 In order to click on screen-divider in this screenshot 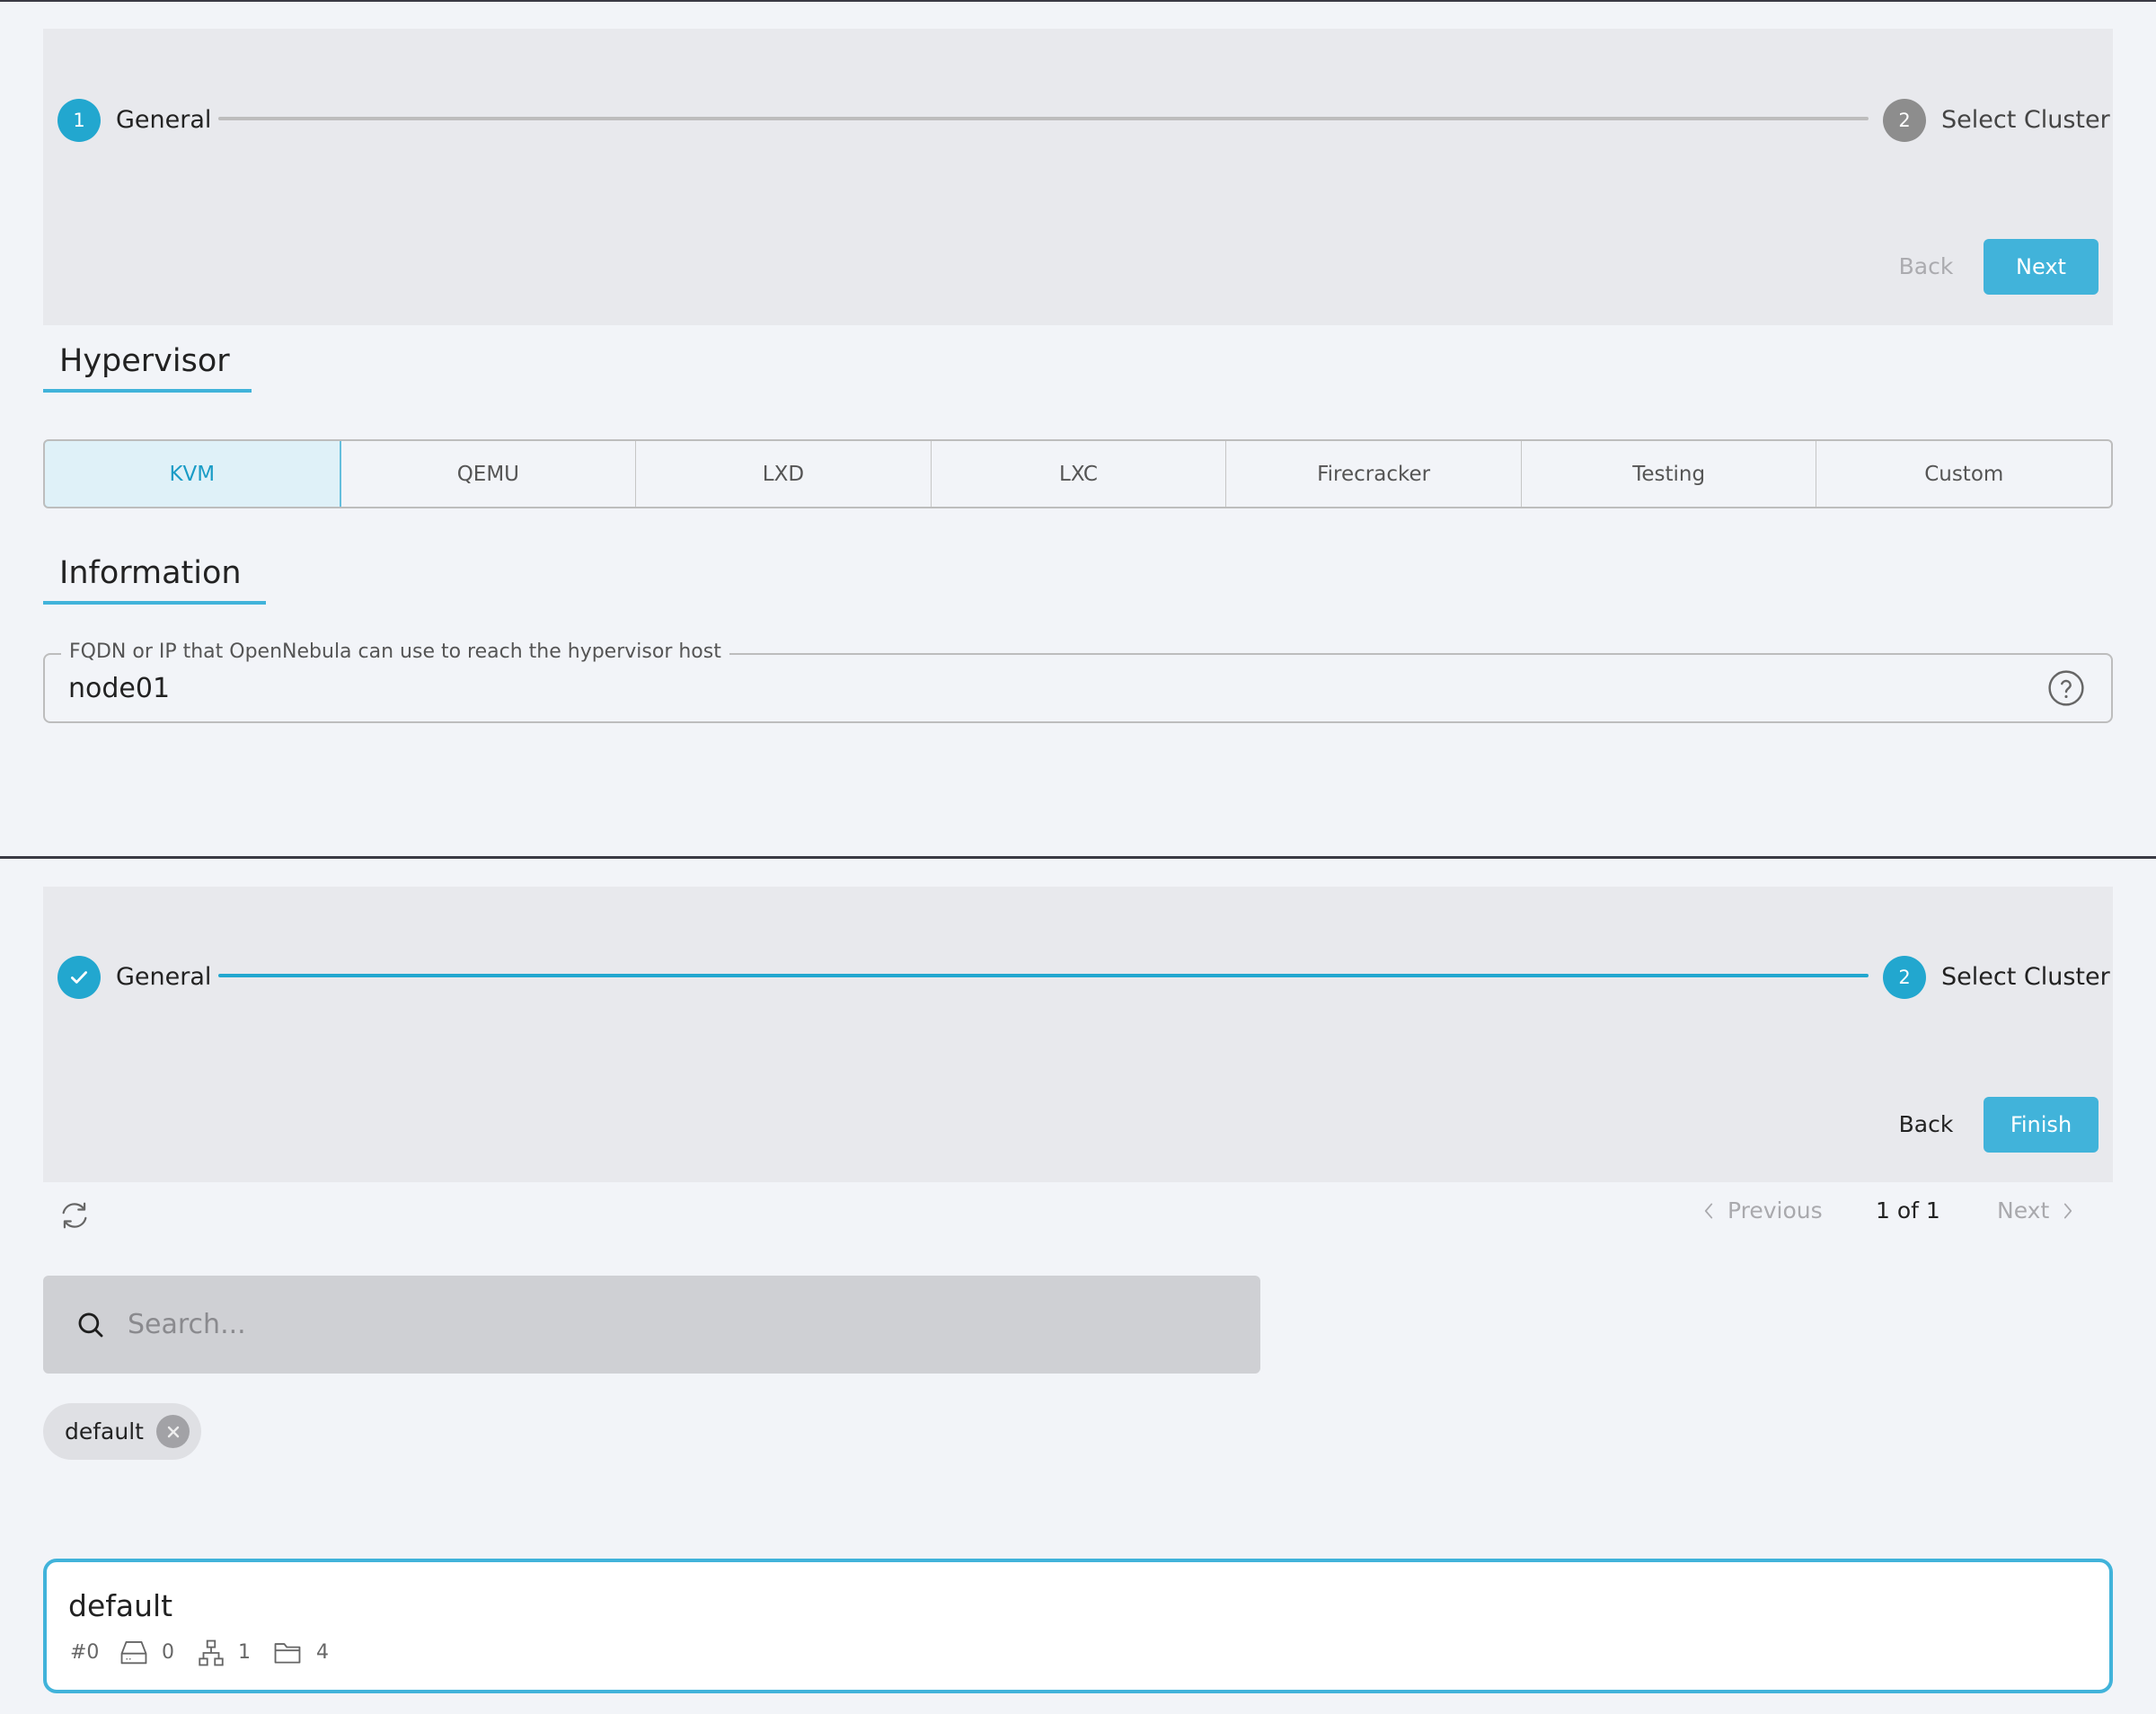, I will do `click(1078, 857)`.